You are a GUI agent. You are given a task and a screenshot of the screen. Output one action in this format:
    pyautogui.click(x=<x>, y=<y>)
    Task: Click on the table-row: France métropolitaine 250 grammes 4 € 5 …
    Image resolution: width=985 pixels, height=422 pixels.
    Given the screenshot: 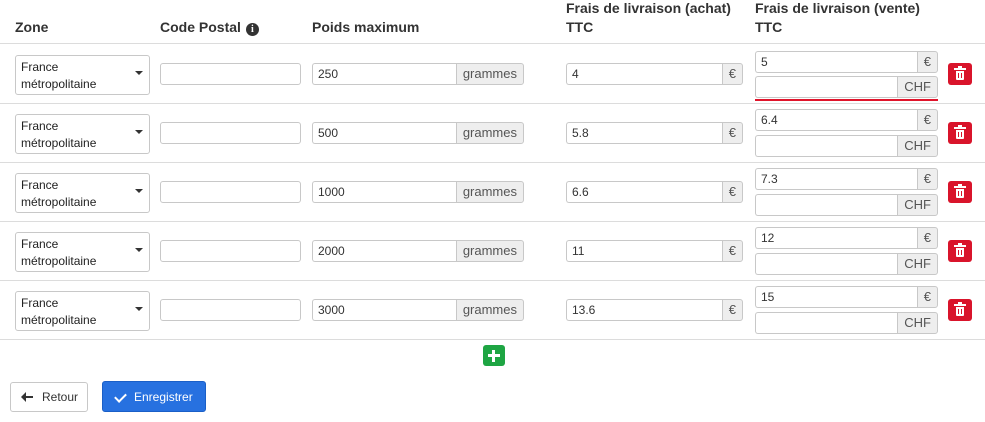 What is the action you would take?
    pyautogui.click(x=492, y=74)
    